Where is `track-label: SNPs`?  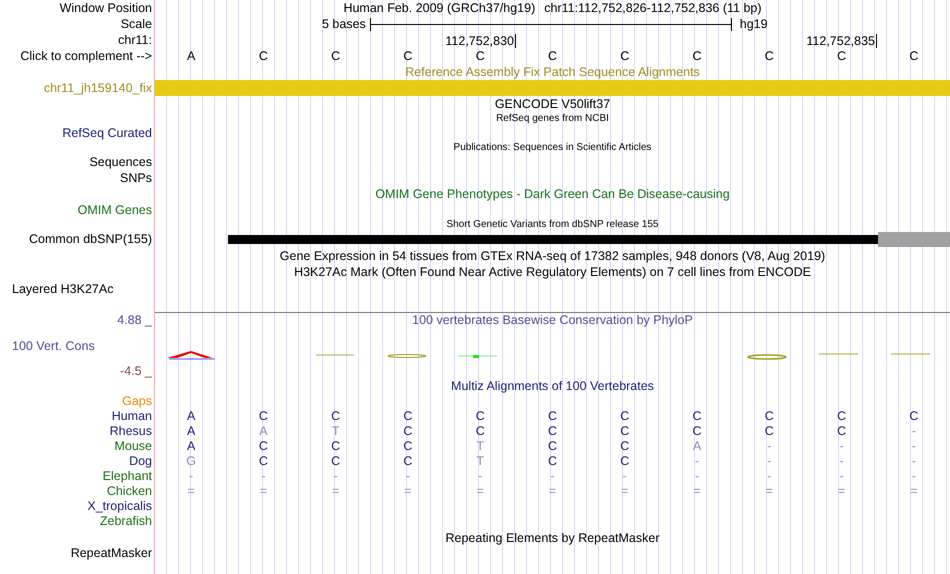 track-label: SNPs is located at coordinates (136, 178).